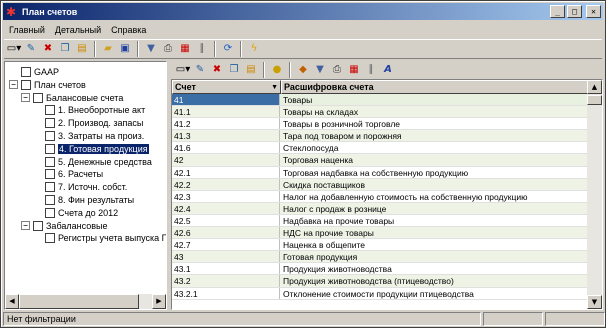 This screenshot has height=328, width=606. I want to click on account-code-cell: 42.6, so click(226, 233).